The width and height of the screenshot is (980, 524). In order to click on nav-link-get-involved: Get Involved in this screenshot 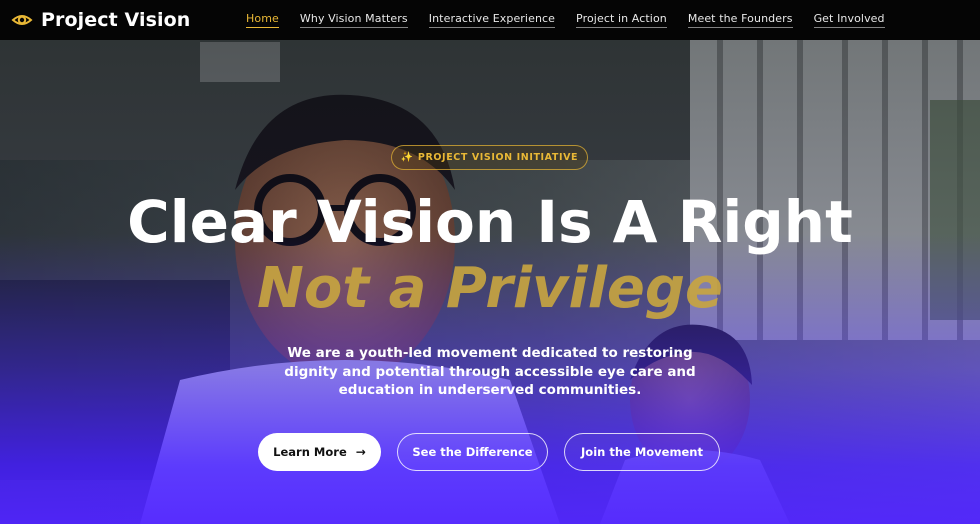, I will do `click(849, 20)`.